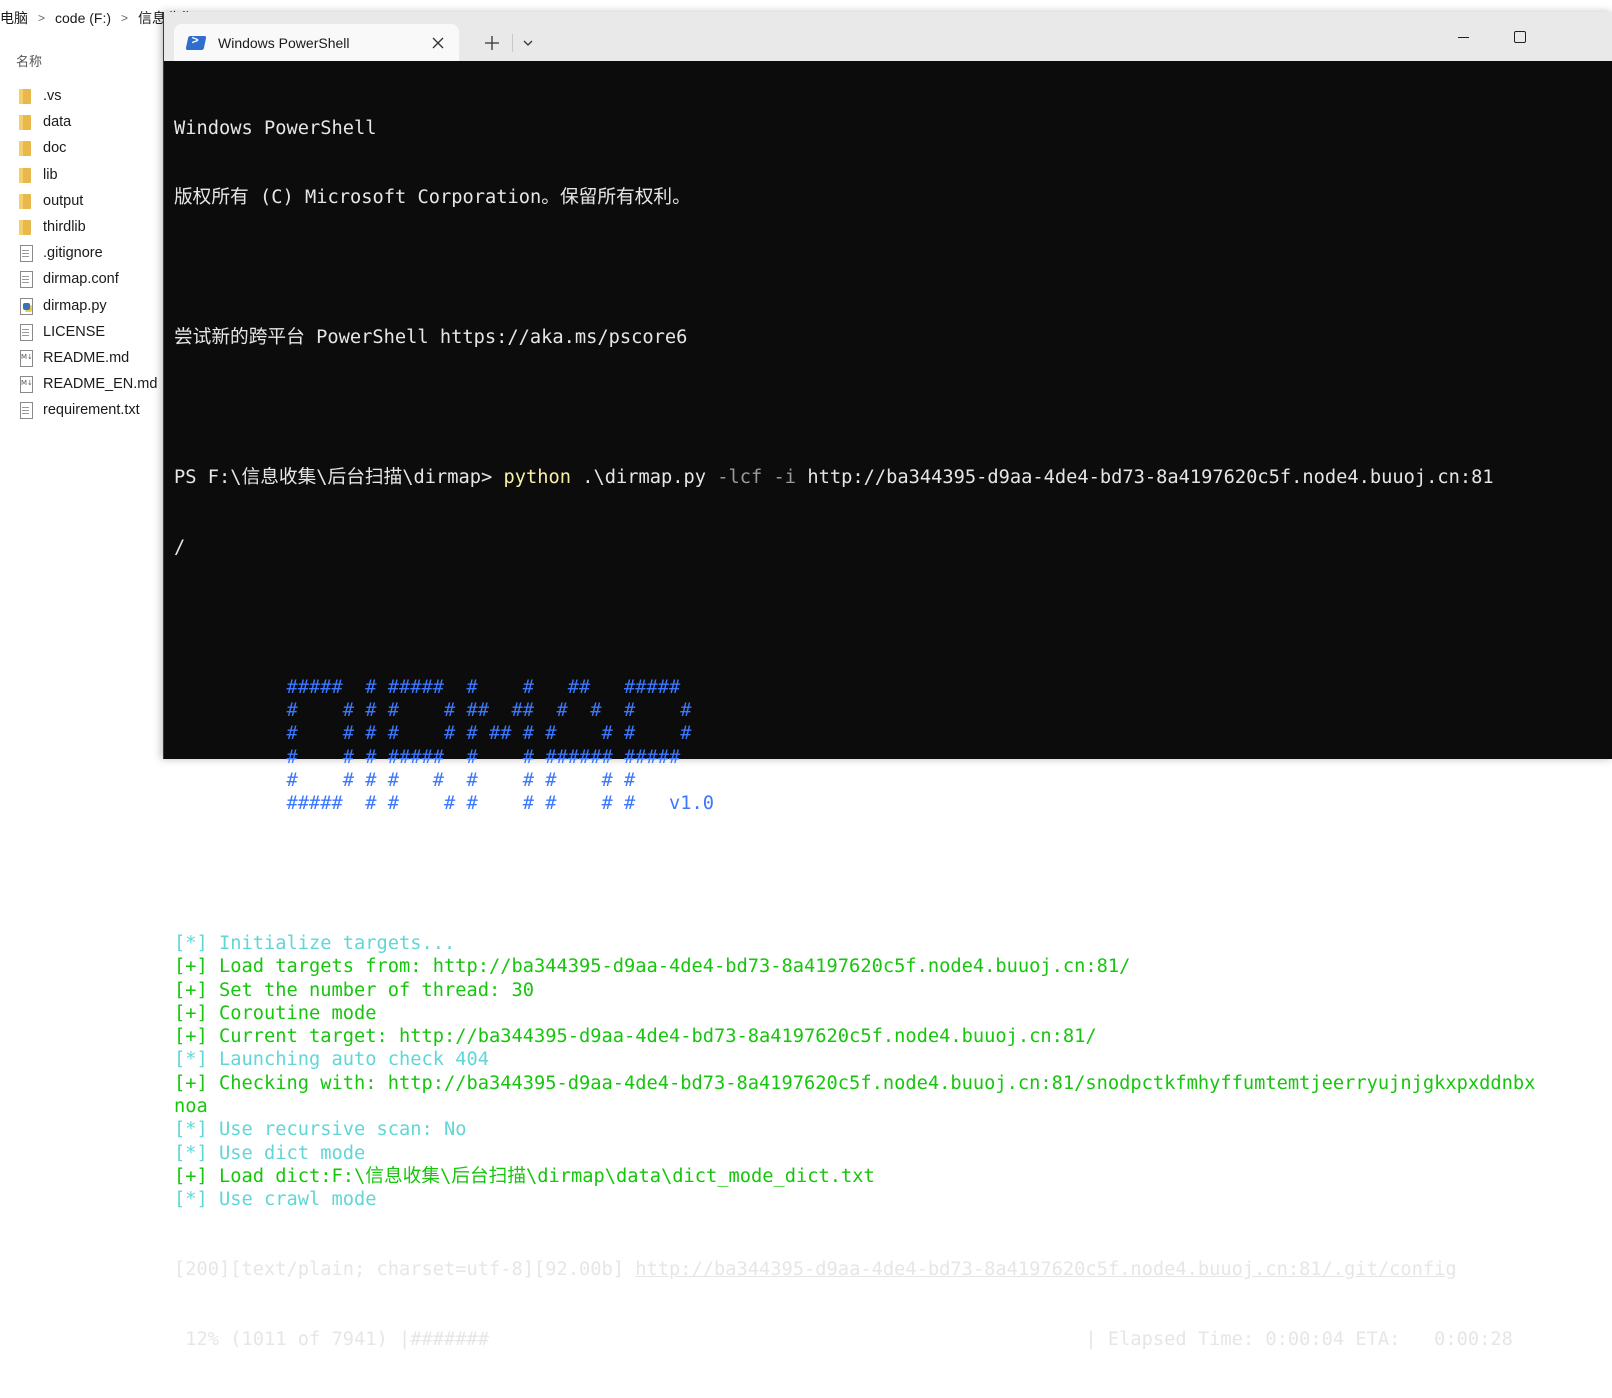  Describe the element at coordinates (427, 757) in the screenshot. I see `banner-line: # # # ##### # # ###### #####` at that location.